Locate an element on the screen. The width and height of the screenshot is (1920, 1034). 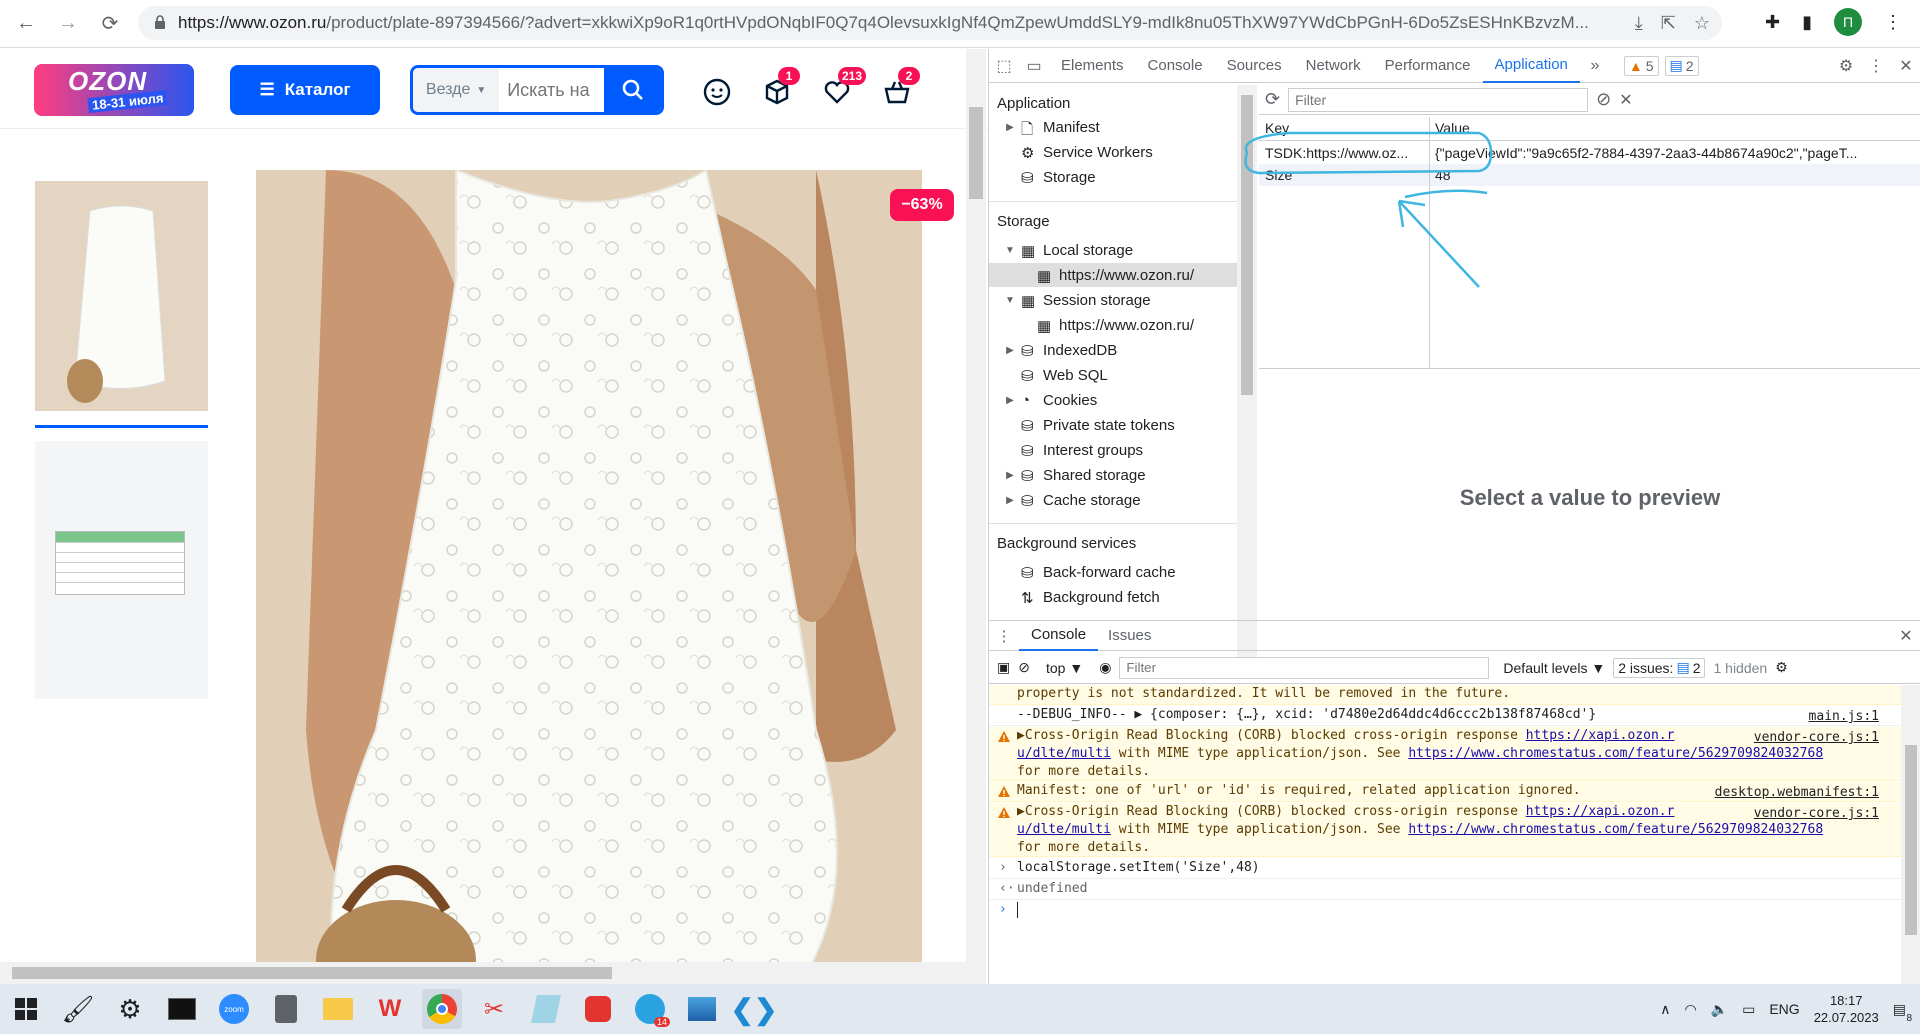
wps-office-icon: W is located at coordinates (390, 1009).